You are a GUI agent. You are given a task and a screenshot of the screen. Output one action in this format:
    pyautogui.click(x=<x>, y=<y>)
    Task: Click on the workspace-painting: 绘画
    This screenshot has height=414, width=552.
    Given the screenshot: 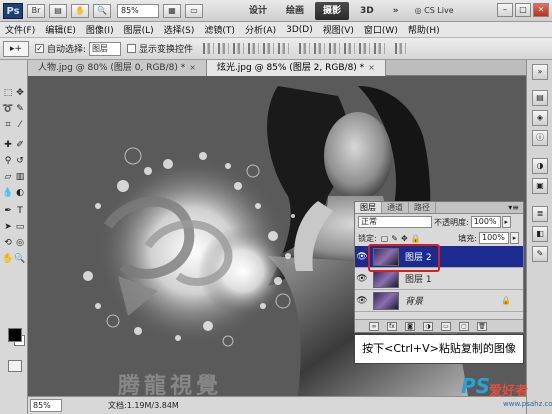 What is the action you would take?
    pyautogui.click(x=295, y=11)
    